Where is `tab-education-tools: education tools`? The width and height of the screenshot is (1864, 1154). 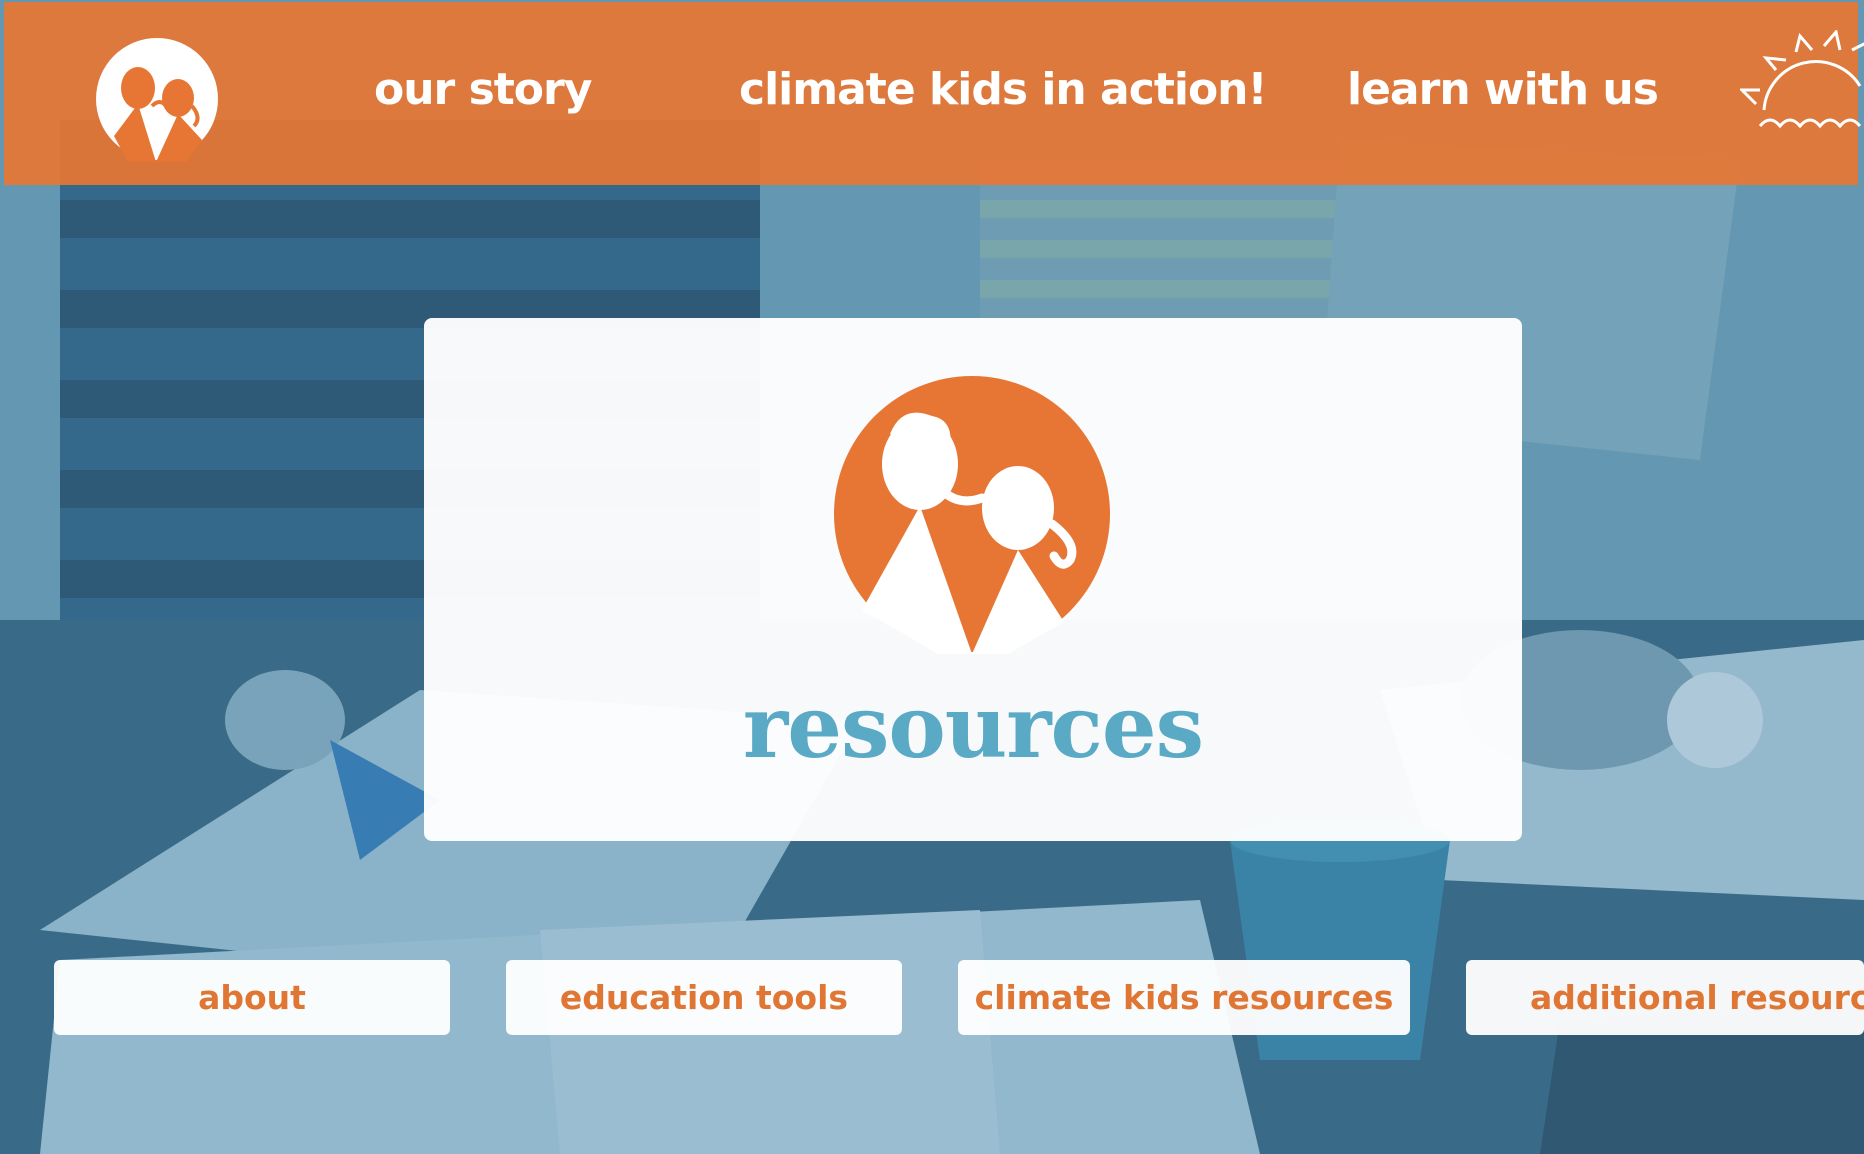 tab-education-tools: education tools is located at coordinates (704, 997).